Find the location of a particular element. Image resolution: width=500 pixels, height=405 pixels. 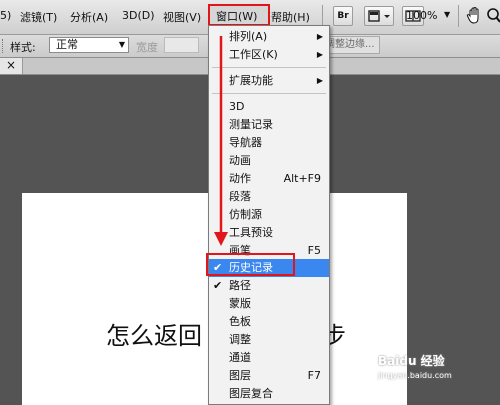

watermark-text: Baidu 经验 is located at coordinates (411, 361).